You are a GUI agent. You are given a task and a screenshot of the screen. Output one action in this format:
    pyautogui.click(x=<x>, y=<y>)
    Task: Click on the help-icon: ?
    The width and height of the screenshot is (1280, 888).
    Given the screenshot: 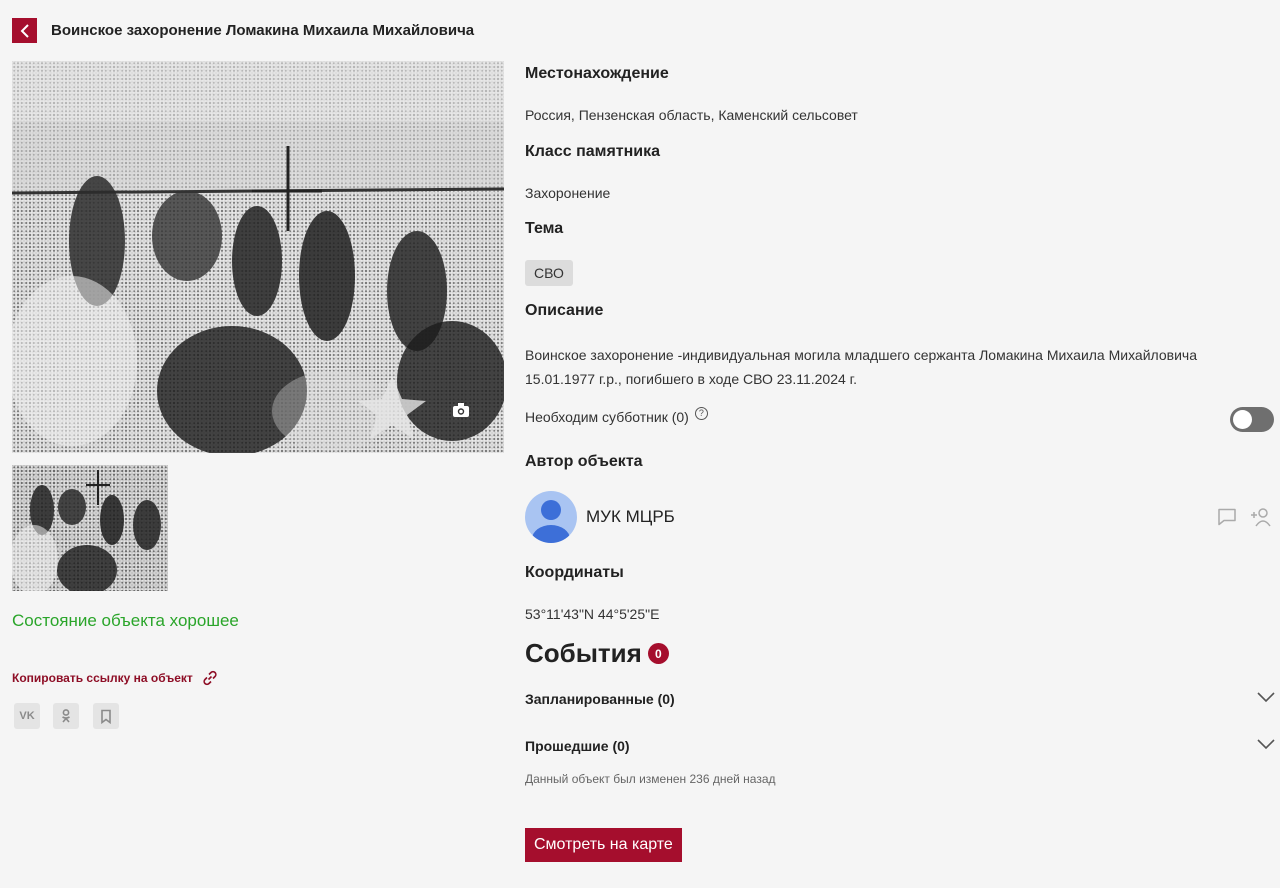 What is the action you would take?
    pyautogui.click(x=701, y=413)
    